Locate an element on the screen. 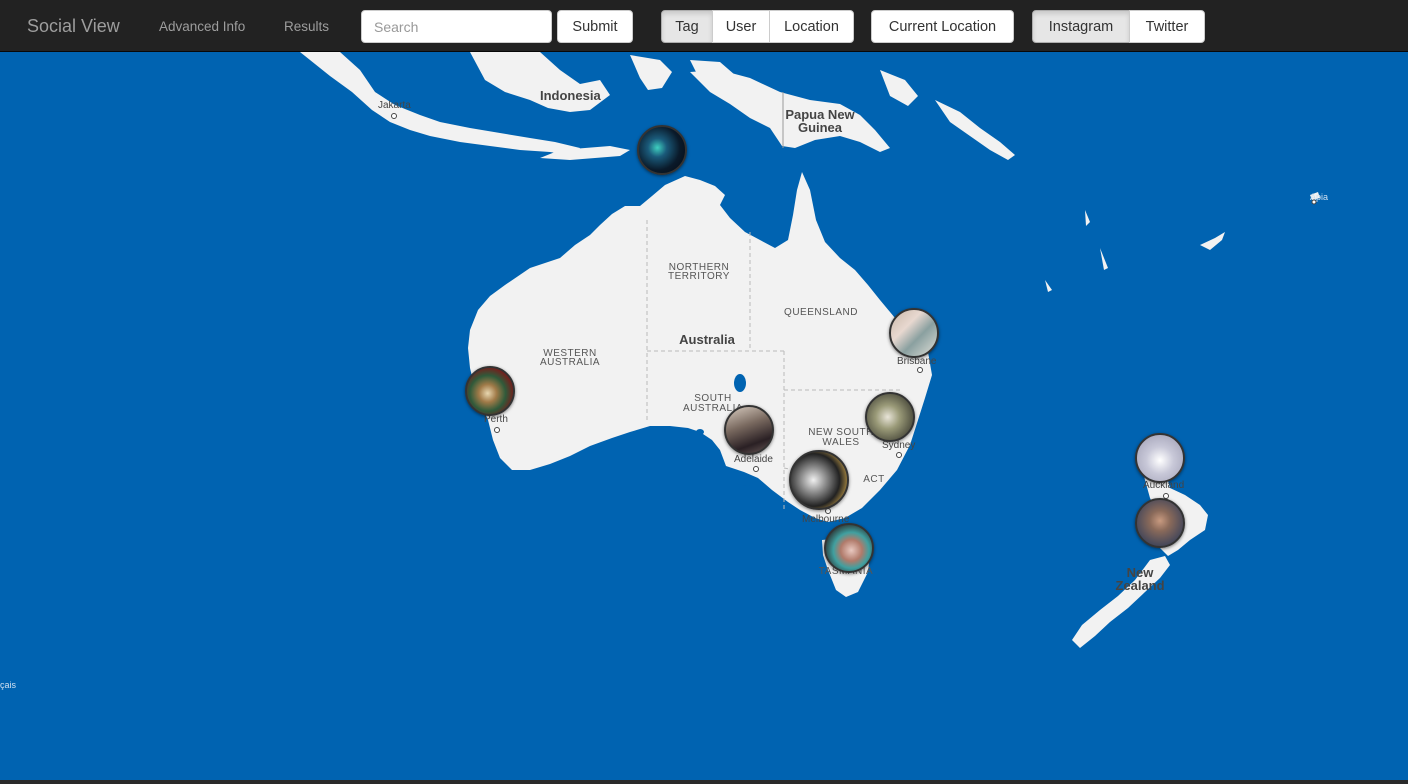 The width and height of the screenshot is (1408, 784). search-type-tag-button: Tag is located at coordinates (687, 26).